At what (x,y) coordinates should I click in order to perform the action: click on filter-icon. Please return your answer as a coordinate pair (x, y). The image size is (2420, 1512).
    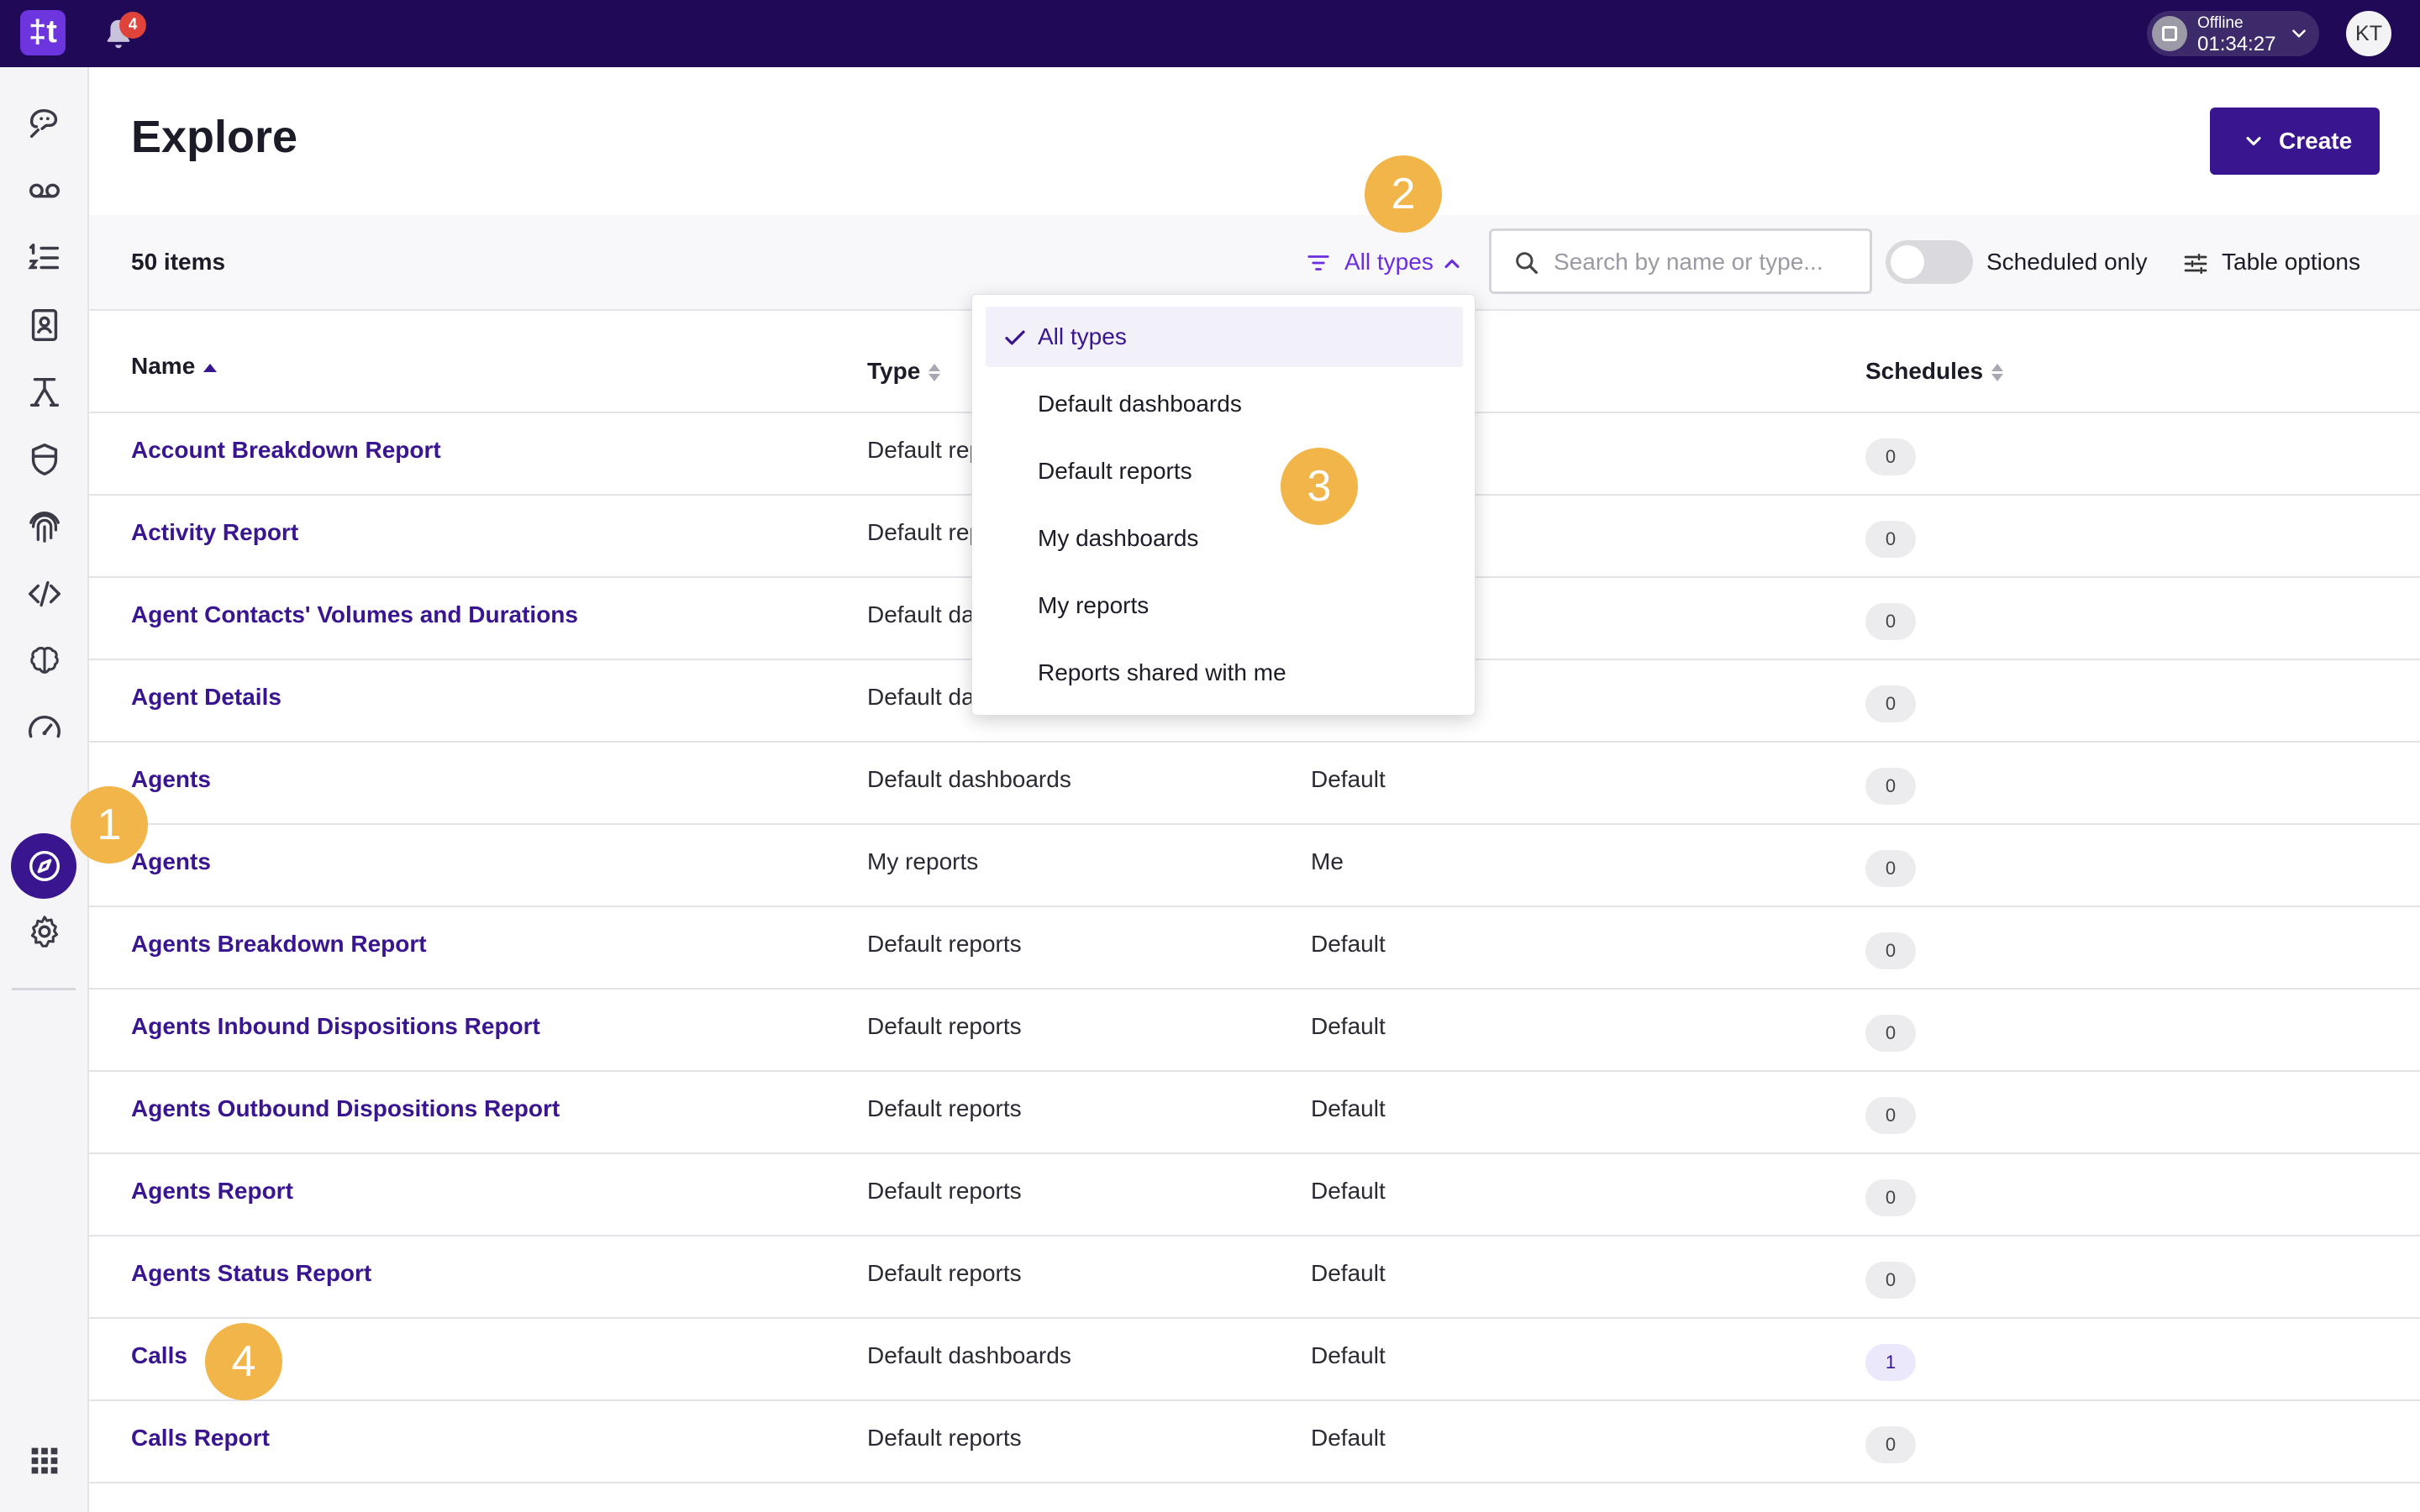
    Looking at the image, I should click on (1318, 262).